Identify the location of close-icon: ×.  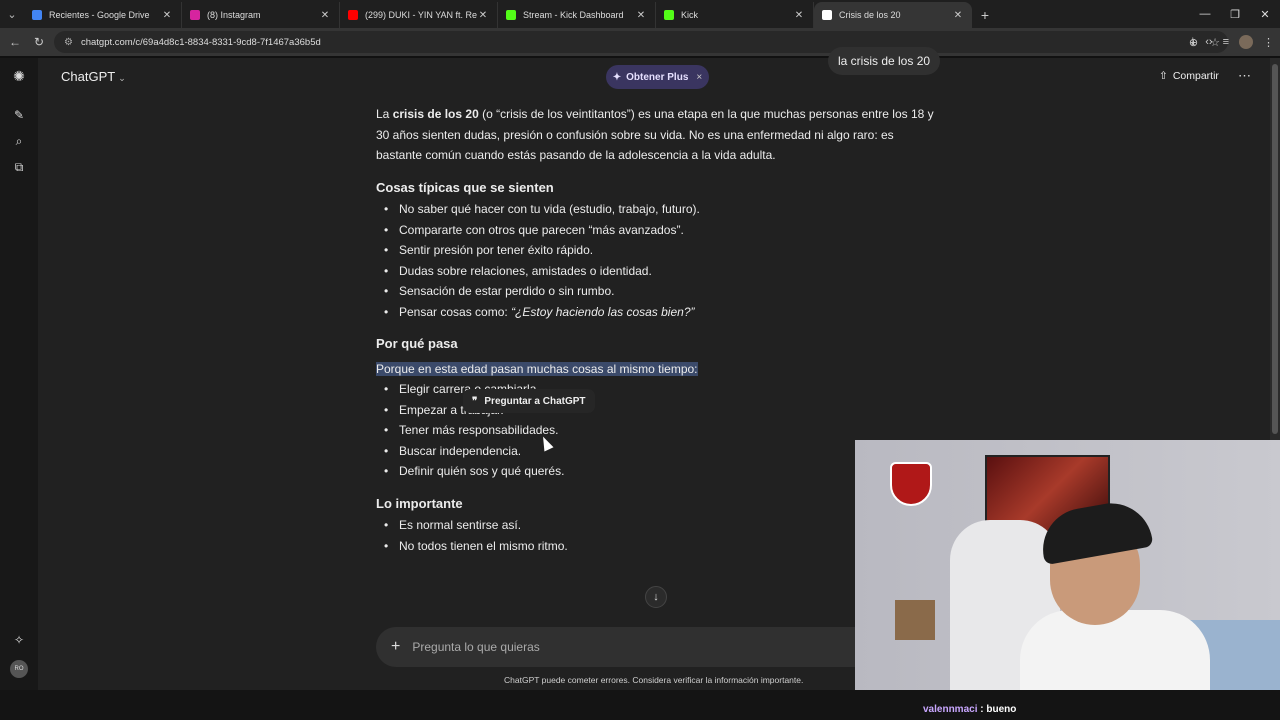
(699, 77).